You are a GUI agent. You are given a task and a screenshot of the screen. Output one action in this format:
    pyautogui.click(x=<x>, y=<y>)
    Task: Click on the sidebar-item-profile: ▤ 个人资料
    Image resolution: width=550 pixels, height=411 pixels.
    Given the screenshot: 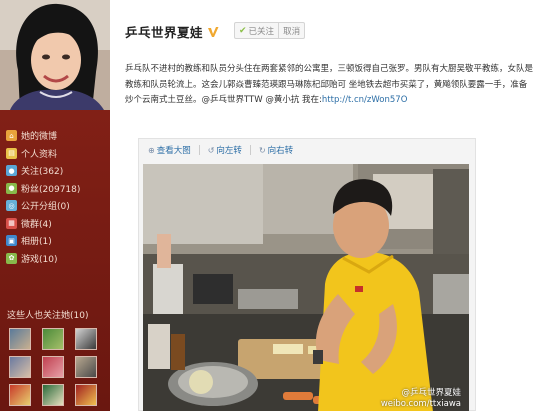 What is the action you would take?
    pyautogui.click(x=56, y=154)
    